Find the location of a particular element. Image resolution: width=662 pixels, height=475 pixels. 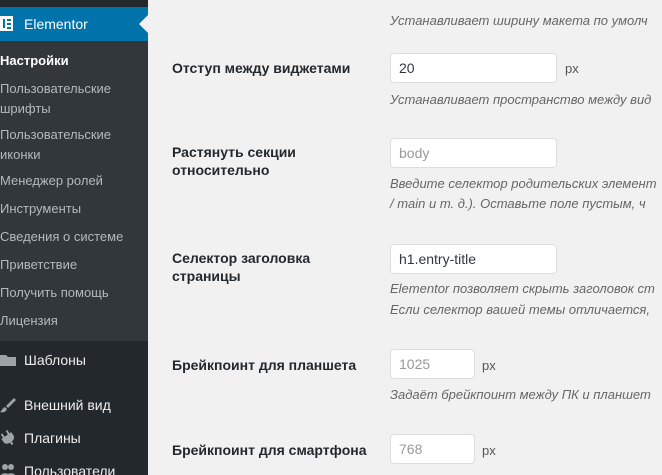

tablet-breakpoint-description: Задаёт брейкпоинт между ПК и планшет is located at coordinates (520, 394).